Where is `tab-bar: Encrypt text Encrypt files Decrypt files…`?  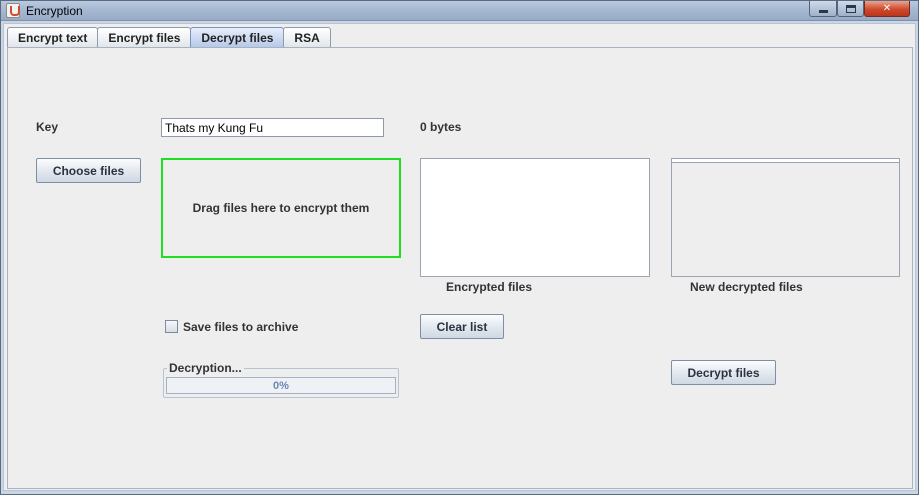
tab-bar: Encrypt text Encrypt files Decrypt files… is located at coordinates (169, 37).